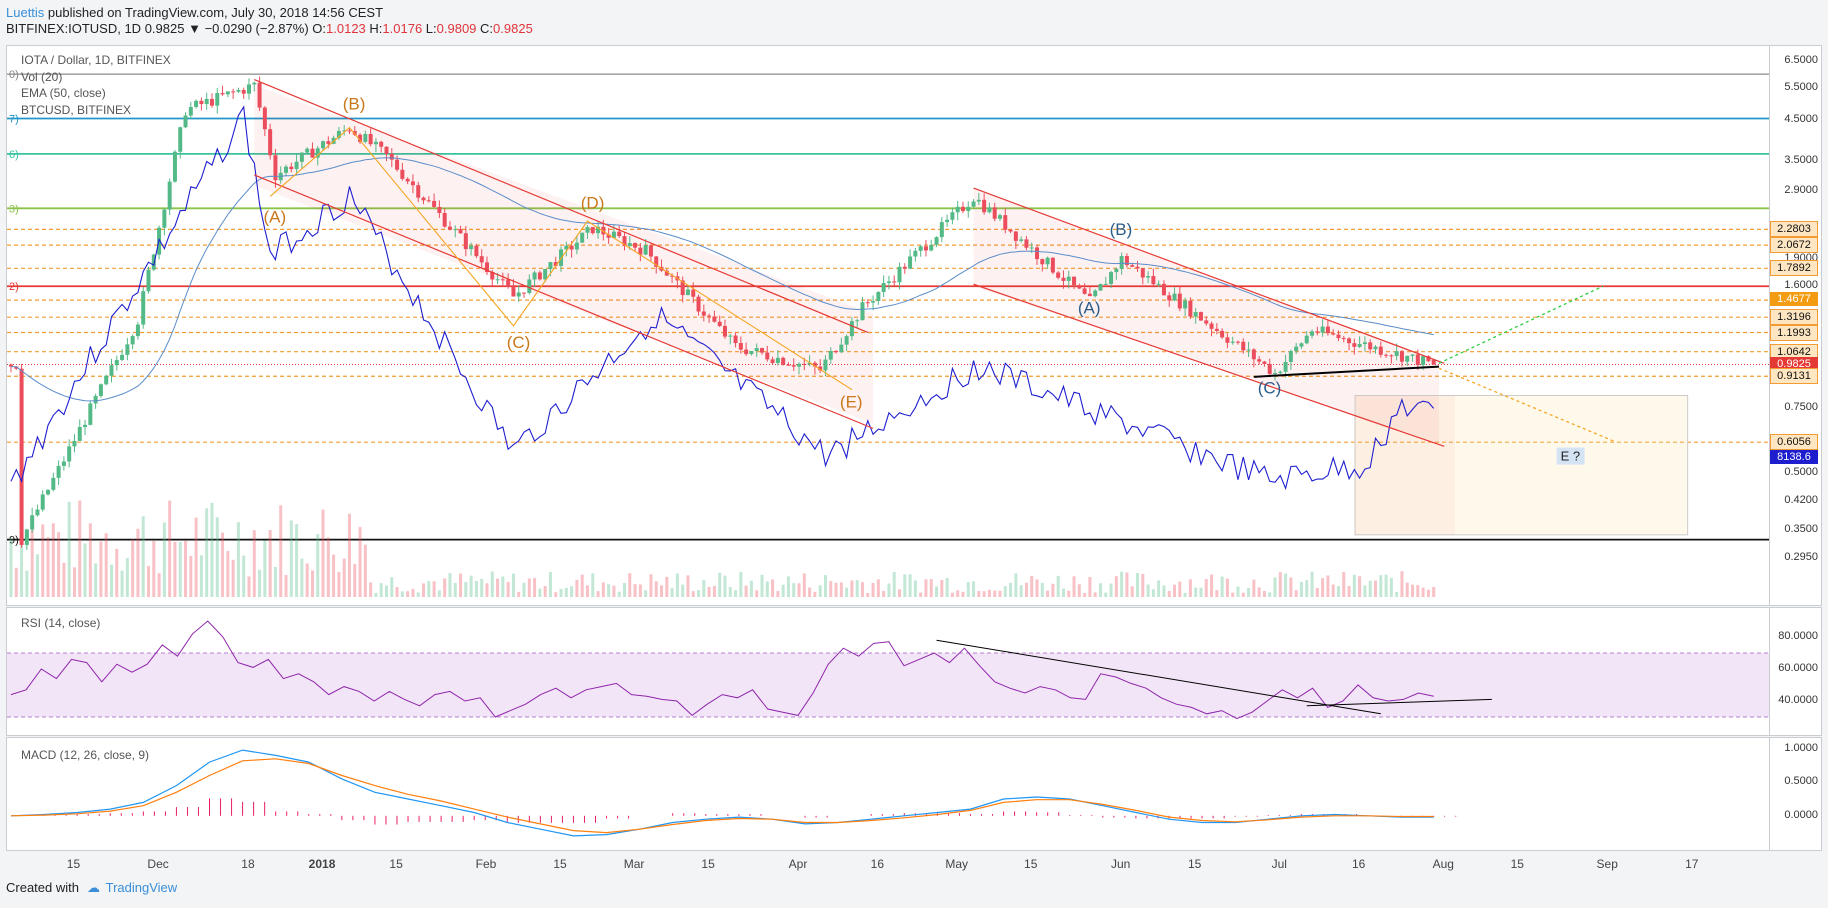 The image size is (1828, 908). I want to click on macd-axis: 1.0000 0.5000 0.0000, so click(1796, 794).